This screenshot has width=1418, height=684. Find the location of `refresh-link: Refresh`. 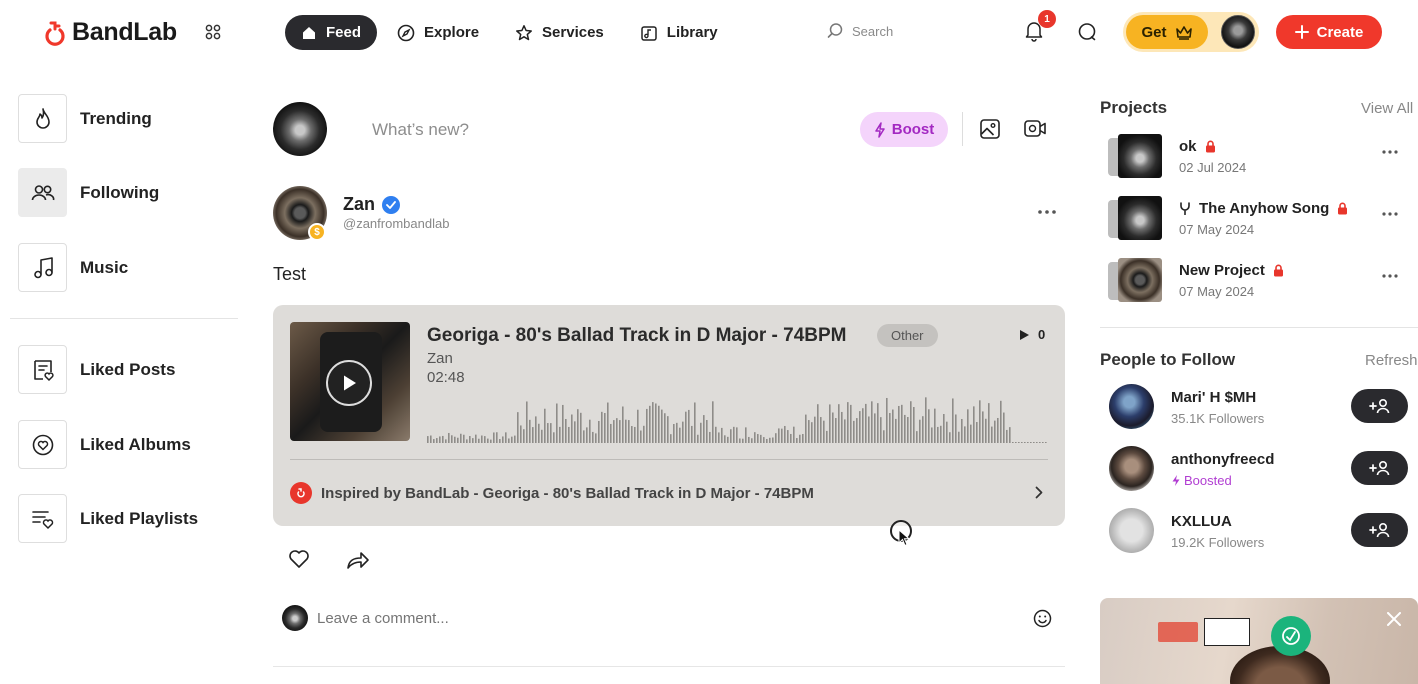

refresh-link: Refresh is located at coordinates (1391, 360).